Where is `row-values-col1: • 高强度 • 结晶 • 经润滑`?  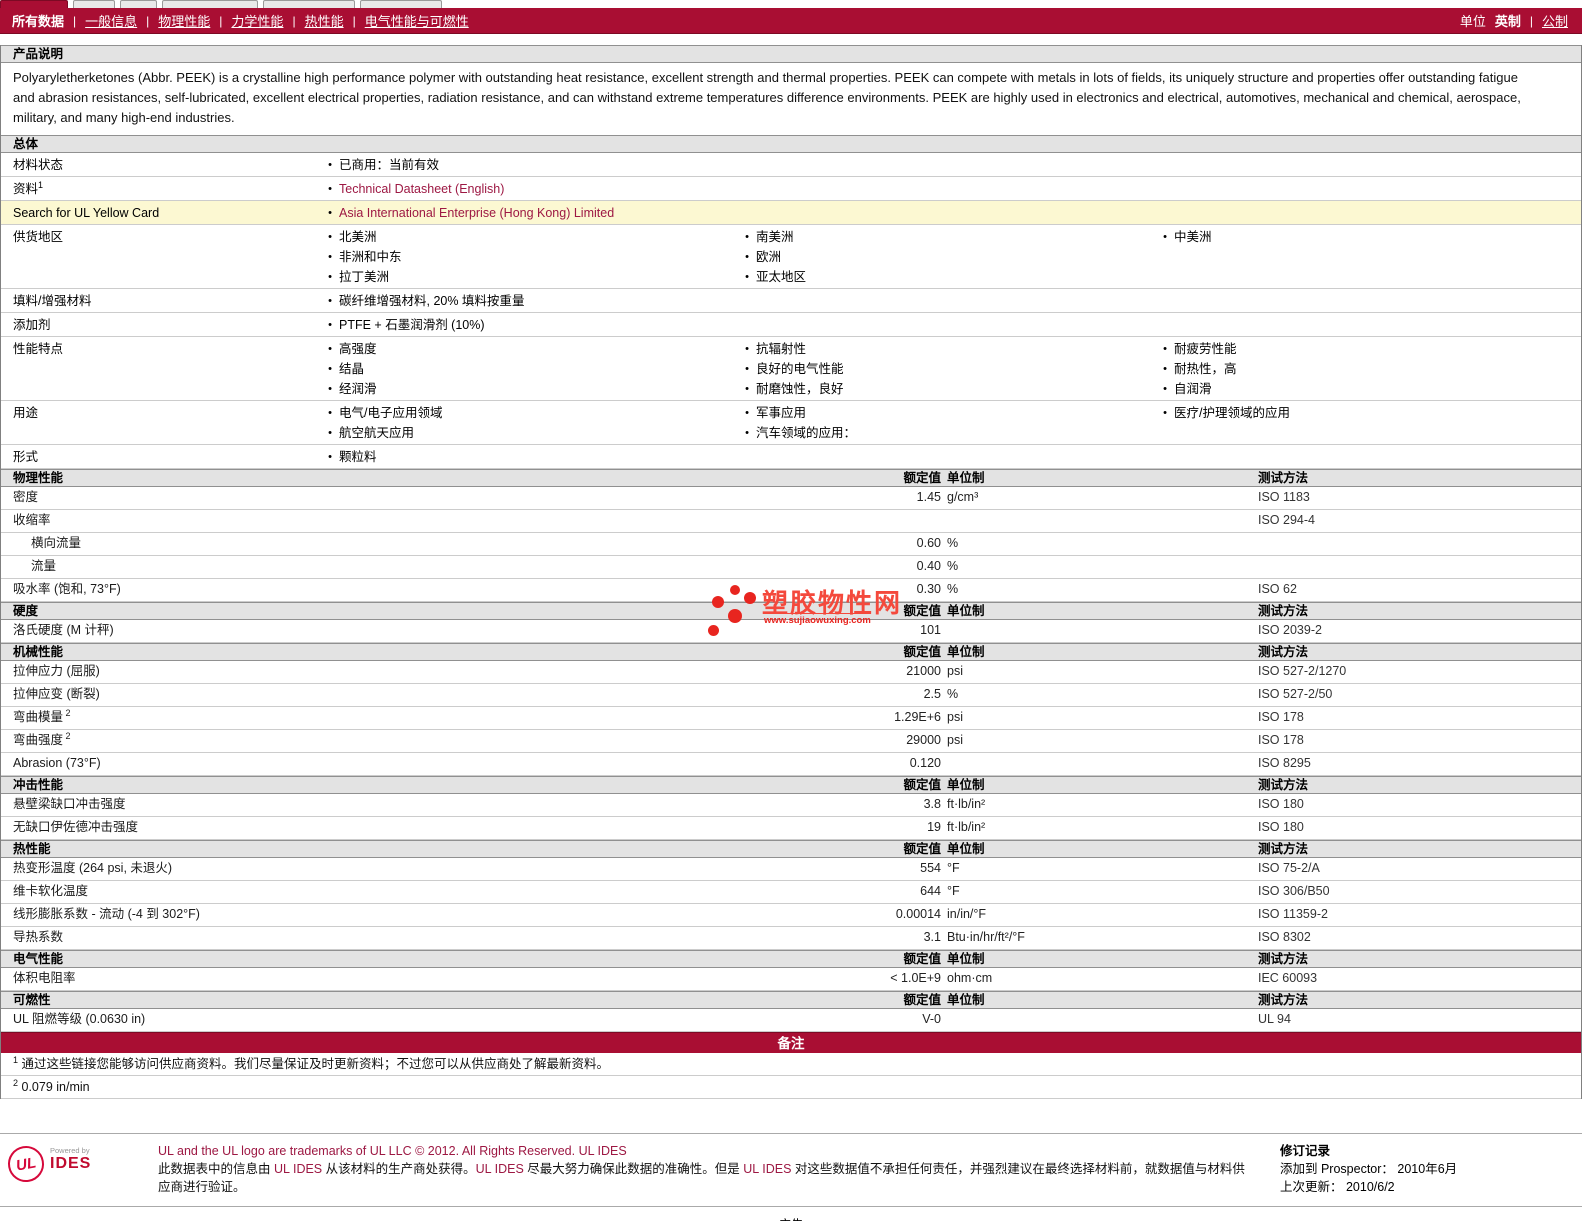 row-values-col1: • 高强度 • 结晶 • 经润滑 is located at coordinates (529, 369).